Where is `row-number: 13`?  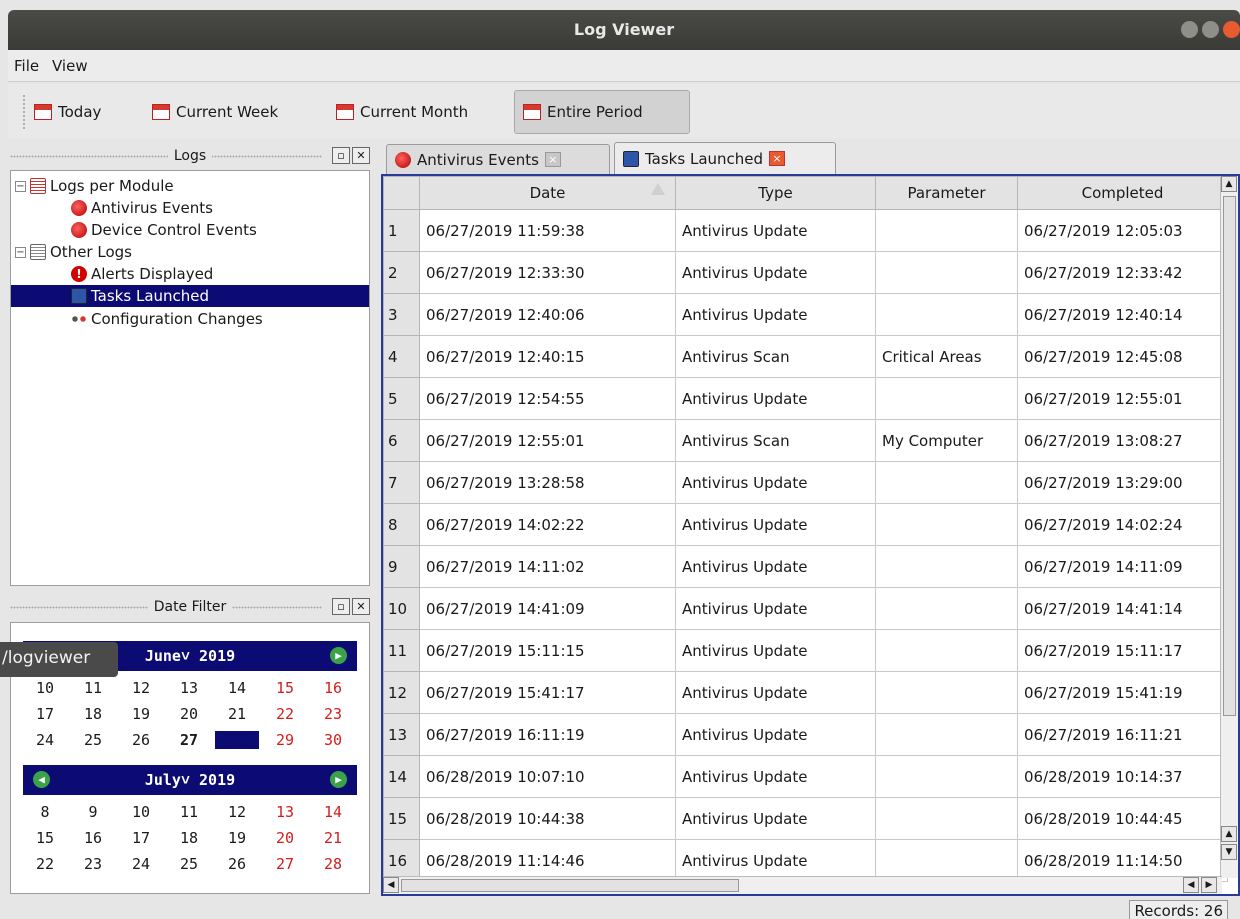 row-number: 13 is located at coordinates (401, 734).